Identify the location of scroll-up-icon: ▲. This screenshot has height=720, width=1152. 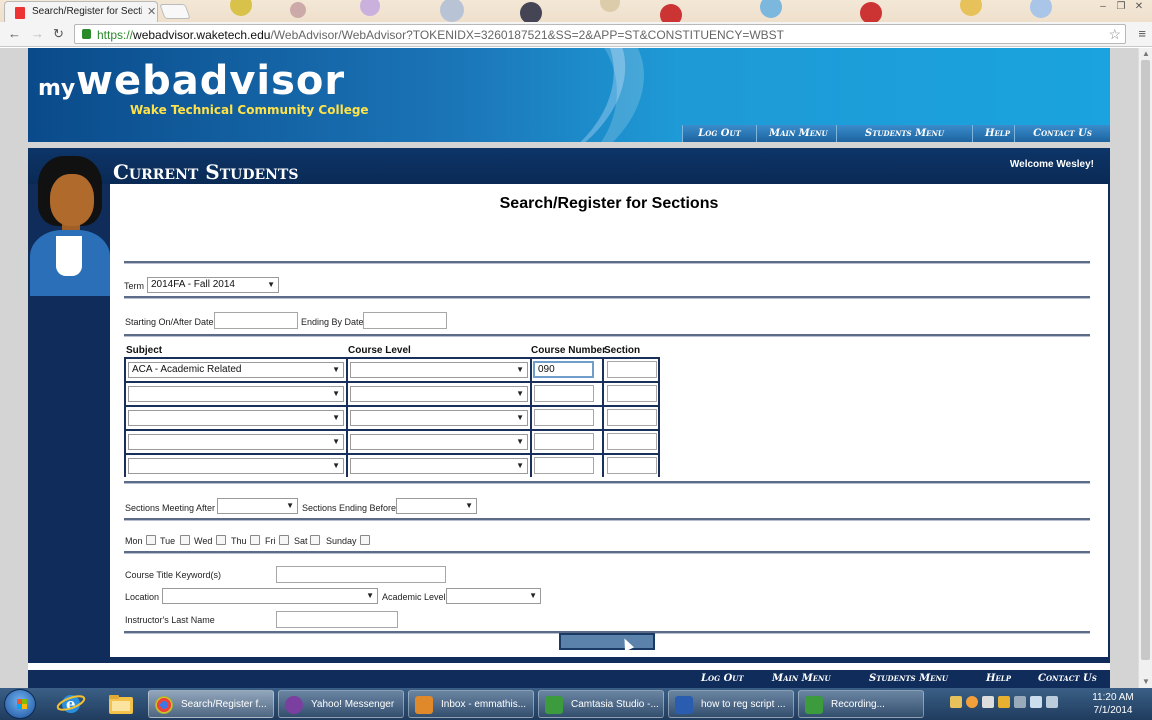
(1146, 53).